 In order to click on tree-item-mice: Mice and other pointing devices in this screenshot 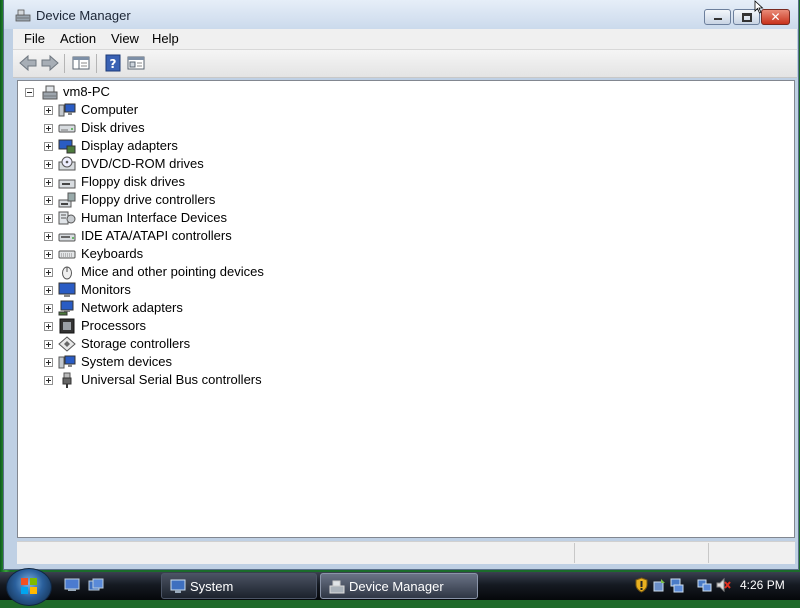, I will do `click(194, 272)`.